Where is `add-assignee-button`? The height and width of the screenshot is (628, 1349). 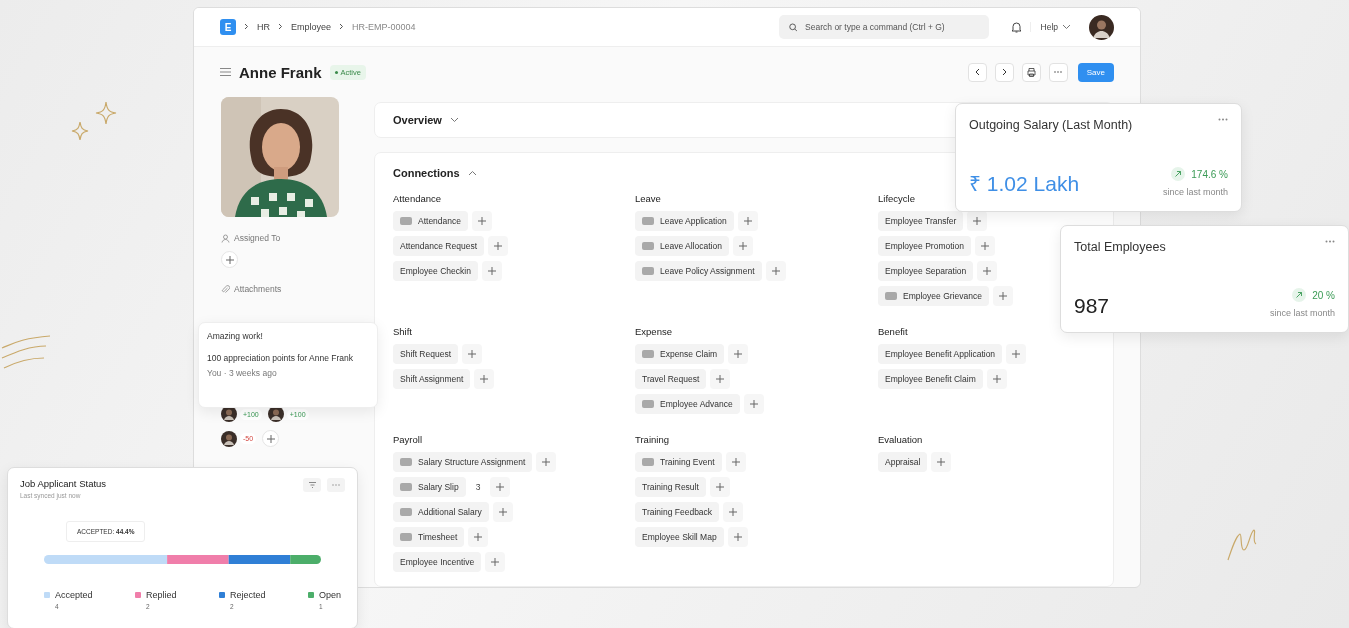 add-assignee-button is located at coordinates (229, 259).